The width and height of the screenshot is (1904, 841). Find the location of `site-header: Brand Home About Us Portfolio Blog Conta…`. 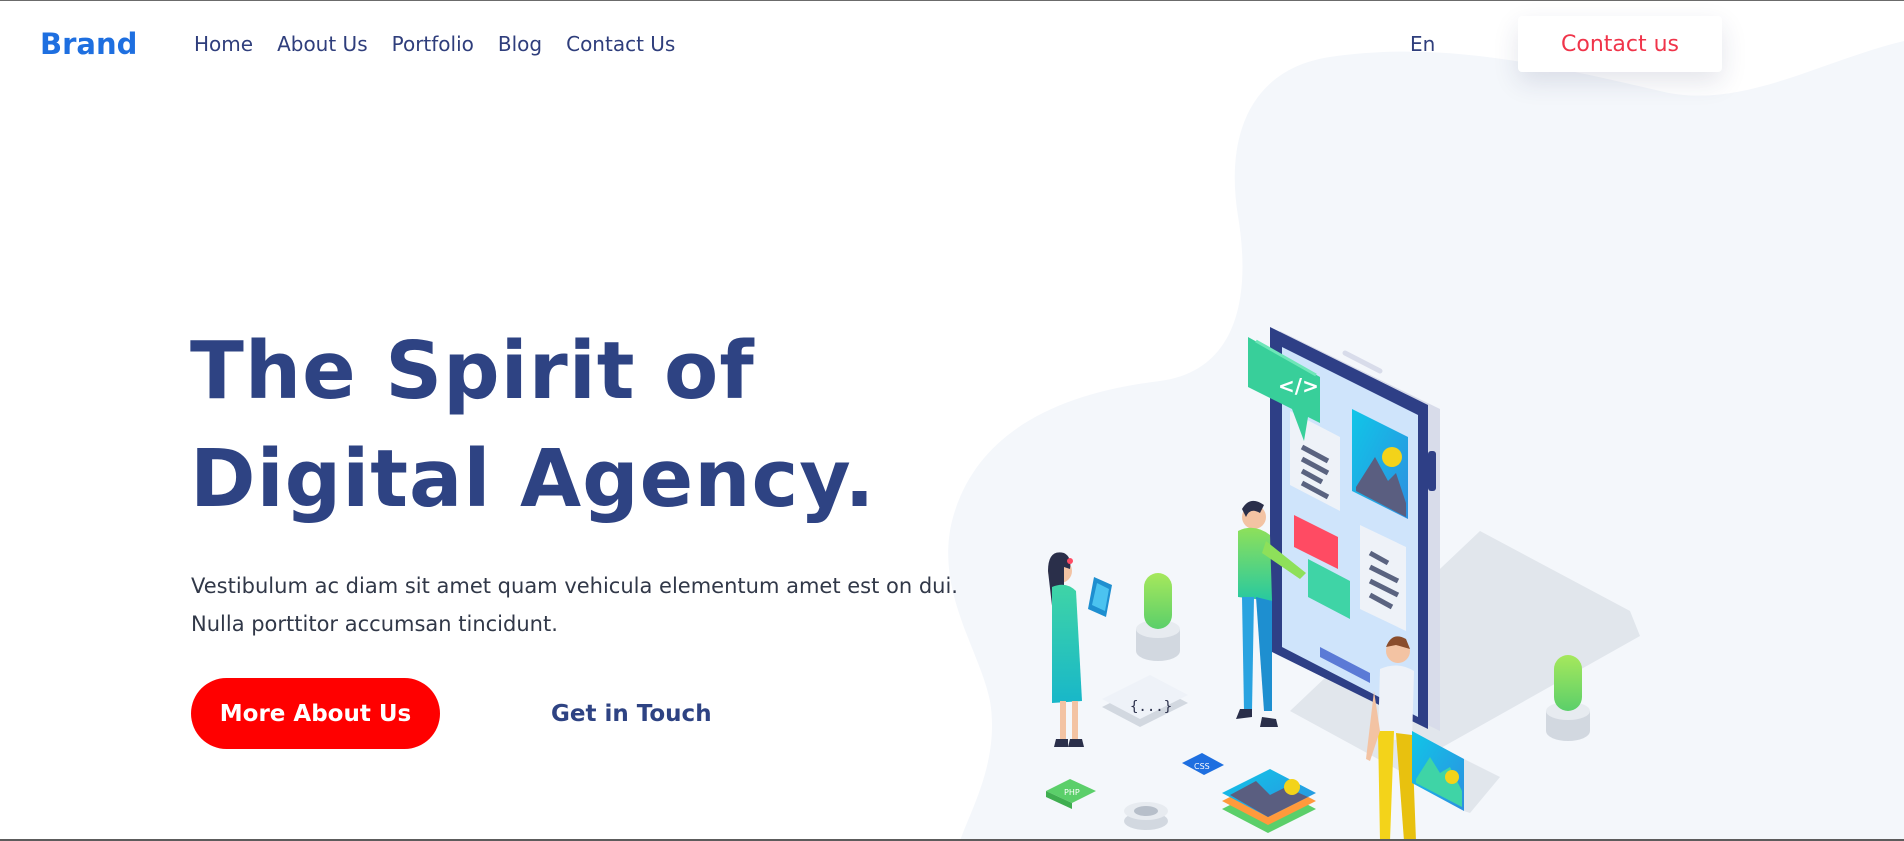

site-header: Brand Home About Us Portfolio Blog Conta… is located at coordinates (952, 45).